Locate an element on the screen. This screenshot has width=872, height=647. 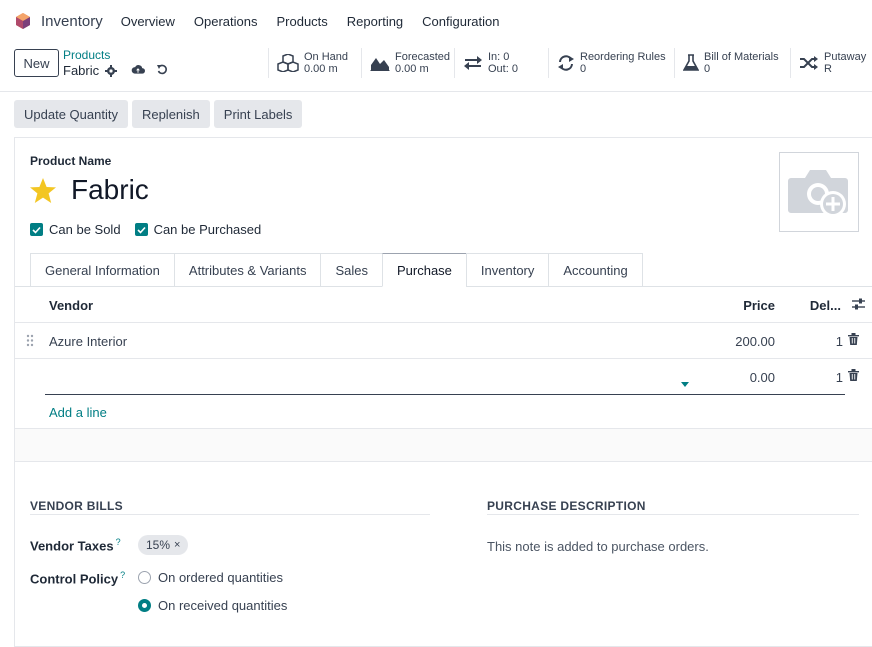
remove-tag-icon: × is located at coordinates (177, 545).